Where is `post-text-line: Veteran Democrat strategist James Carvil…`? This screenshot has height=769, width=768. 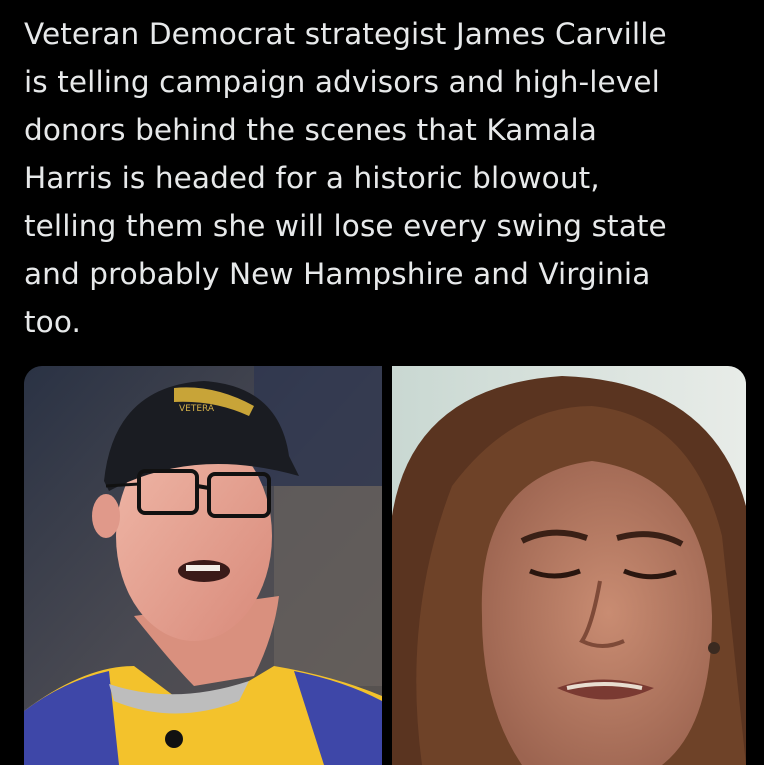
post-text-line: Veteran Democrat strategist James Carvil… is located at coordinates (345, 34).